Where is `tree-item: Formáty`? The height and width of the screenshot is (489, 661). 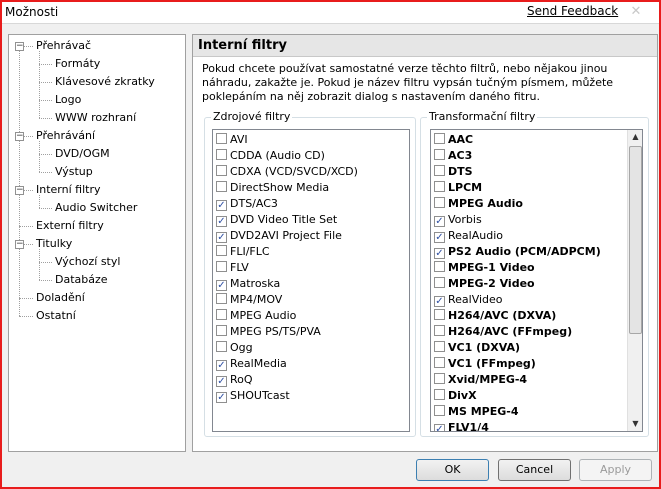
tree-item: Formáty is located at coordinates (77, 64).